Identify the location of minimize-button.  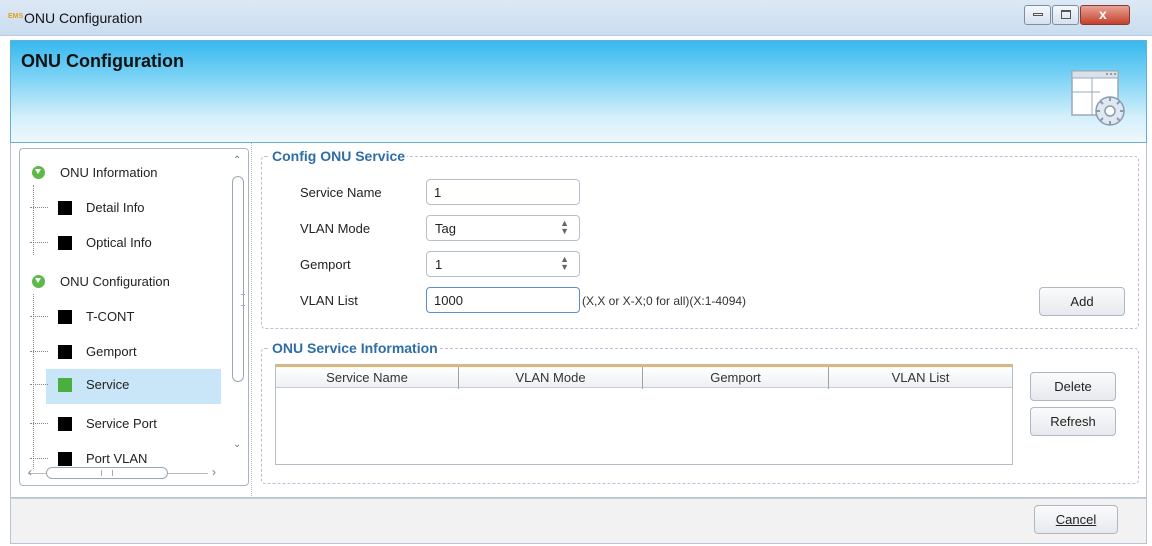
(1037, 15).